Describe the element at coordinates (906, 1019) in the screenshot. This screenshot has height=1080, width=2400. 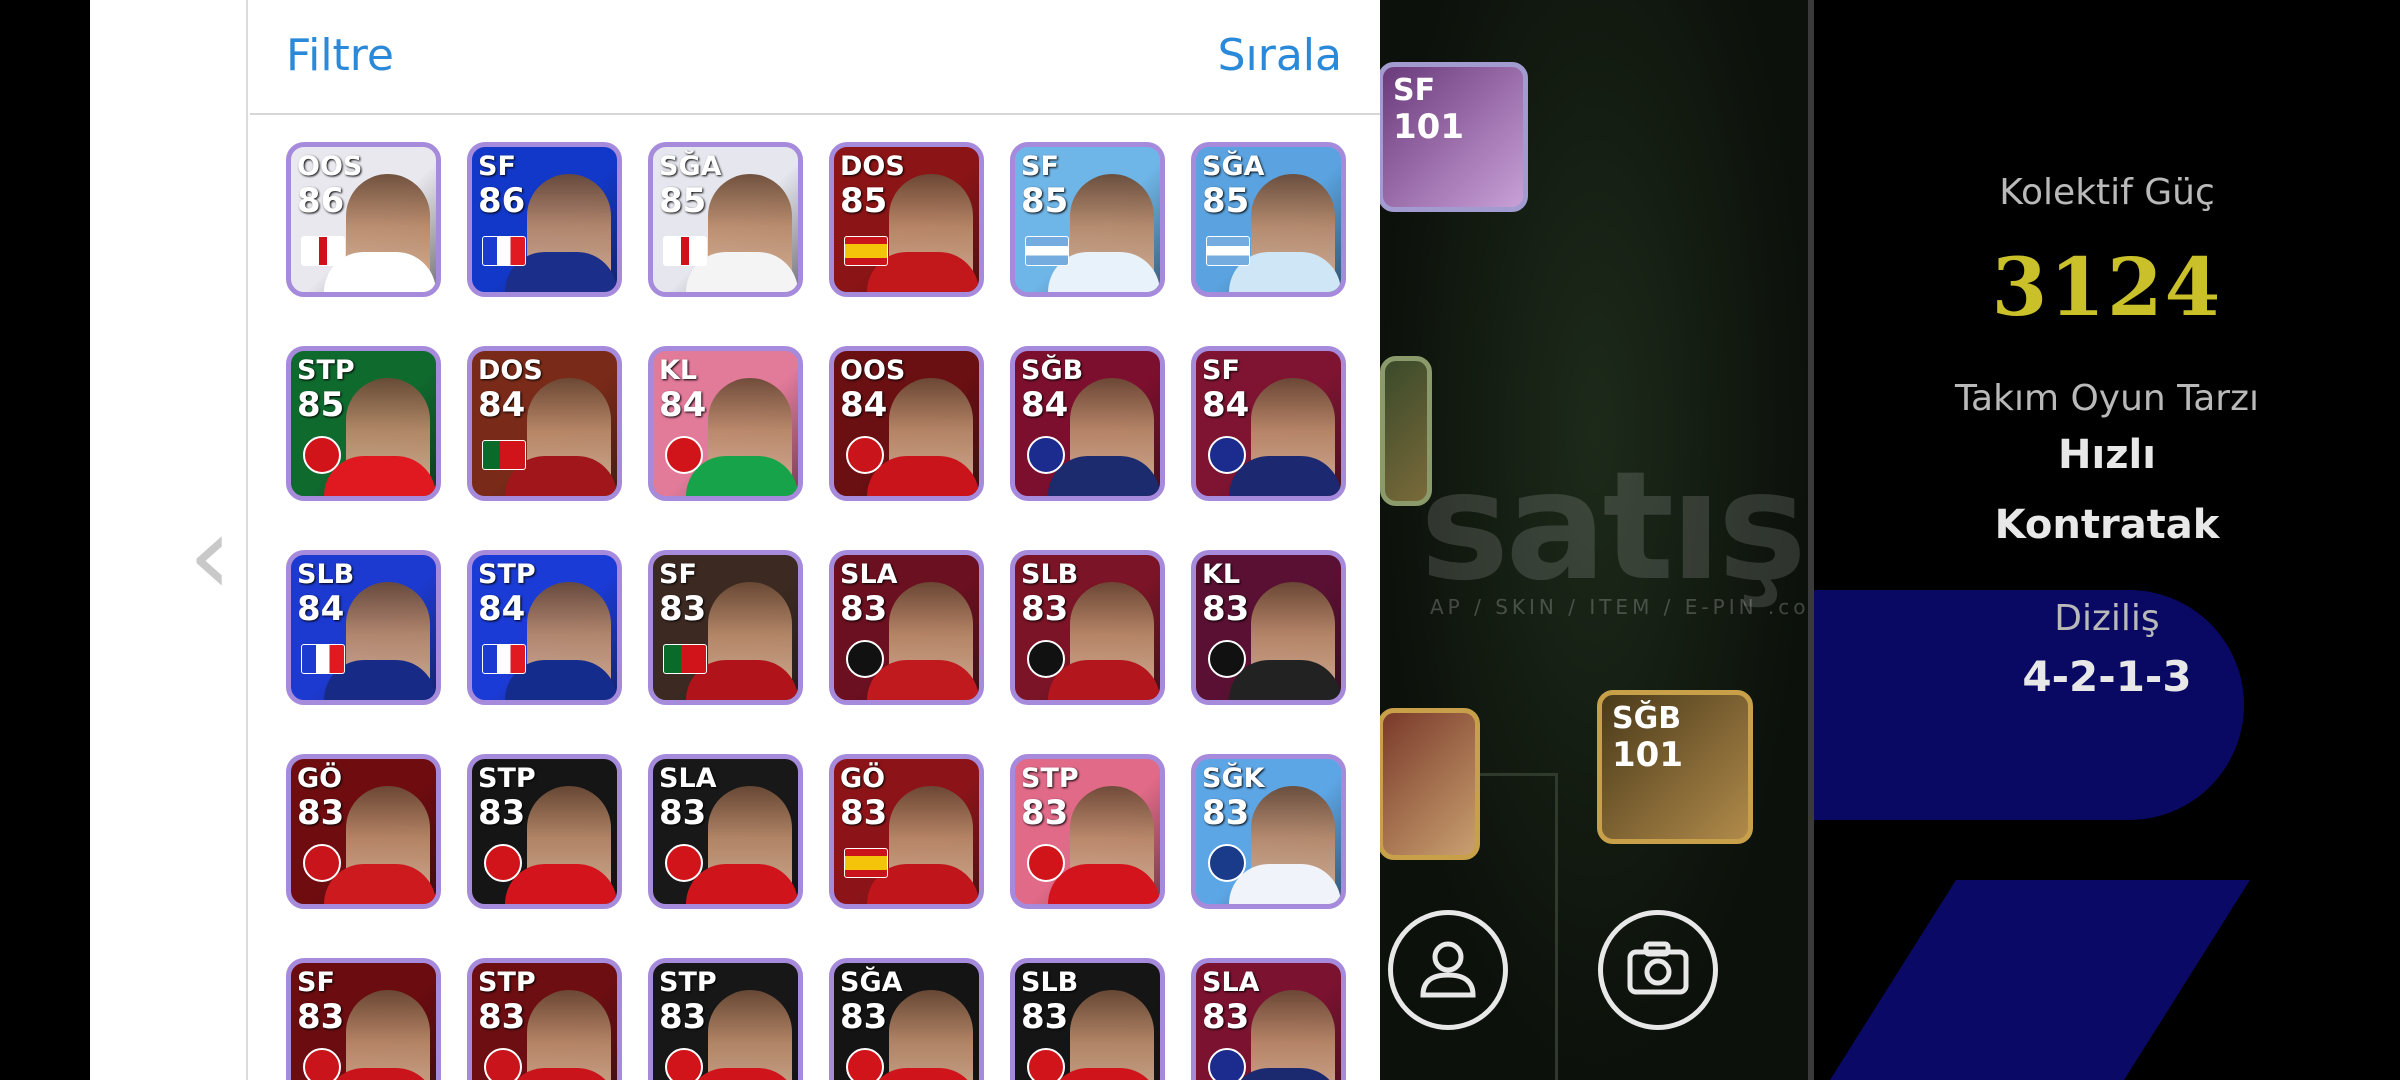
I see `player-card: SĞA 83` at that location.